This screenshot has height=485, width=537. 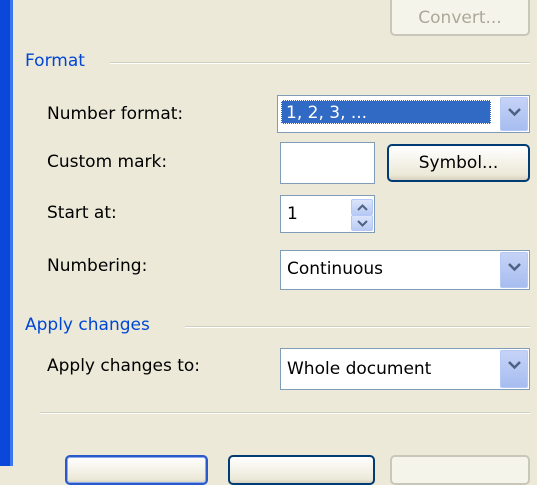 I want to click on start-at-value: 1, so click(x=292, y=214).